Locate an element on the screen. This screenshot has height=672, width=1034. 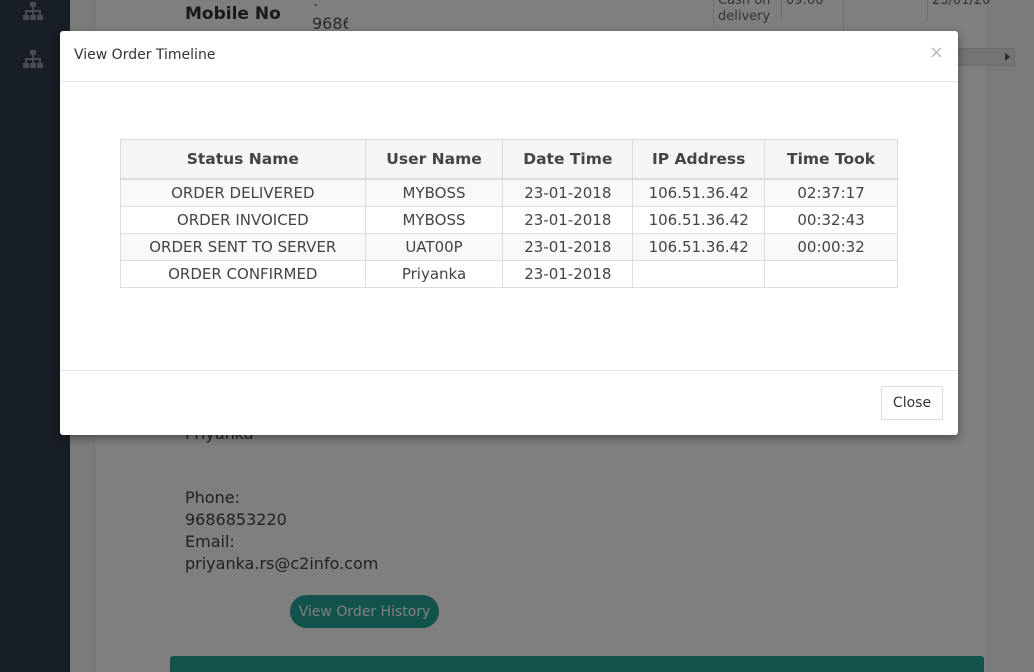
modal-footer: Close is located at coordinates (509, 403).